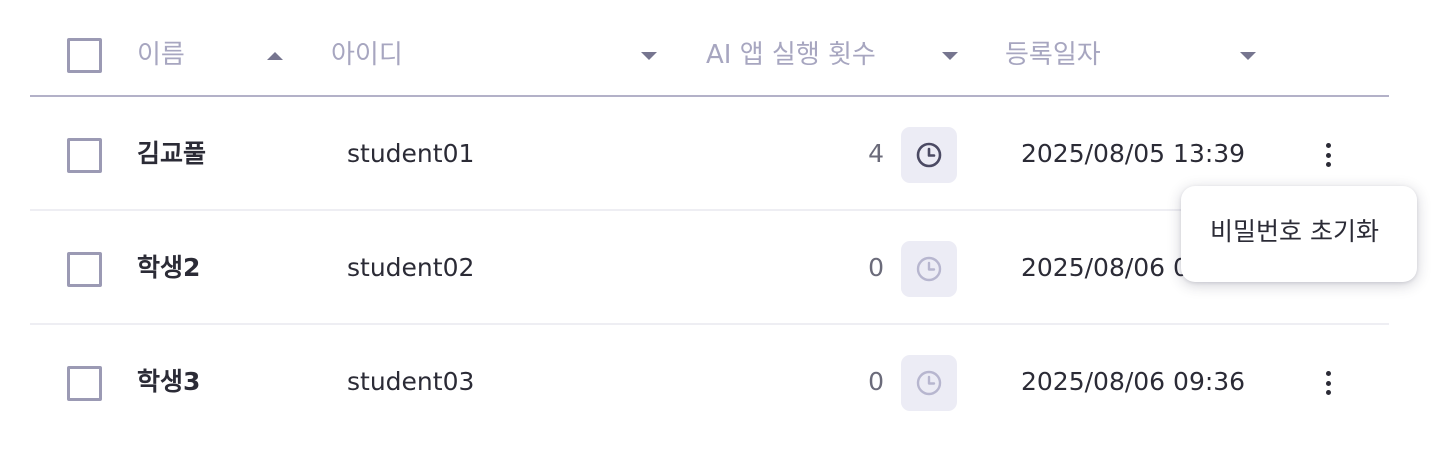 Image resolution: width=1444 pixels, height=466 pixels. Describe the element at coordinates (411, 381) in the screenshot. I see `student-id: student03` at that location.